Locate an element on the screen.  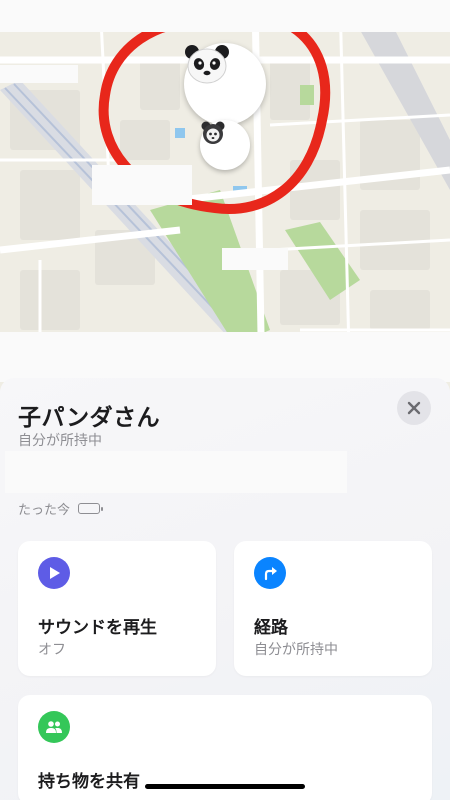
close-icon is located at coordinates (414, 408).